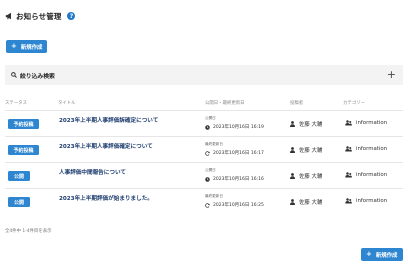 The image size is (408, 272). I want to click on notice-title-link: 2023年上半期人事評価確定について, so click(106, 146).